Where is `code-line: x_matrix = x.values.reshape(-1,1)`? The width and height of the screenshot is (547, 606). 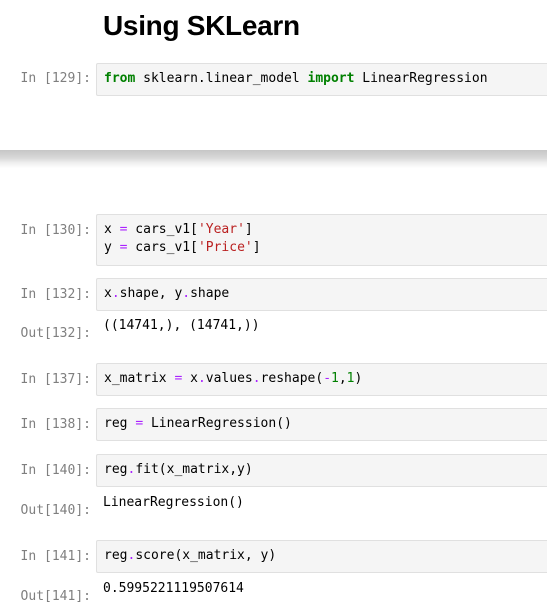
code-line: x_matrix = x.values.reshape(-1,1) is located at coordinates (325, 379).